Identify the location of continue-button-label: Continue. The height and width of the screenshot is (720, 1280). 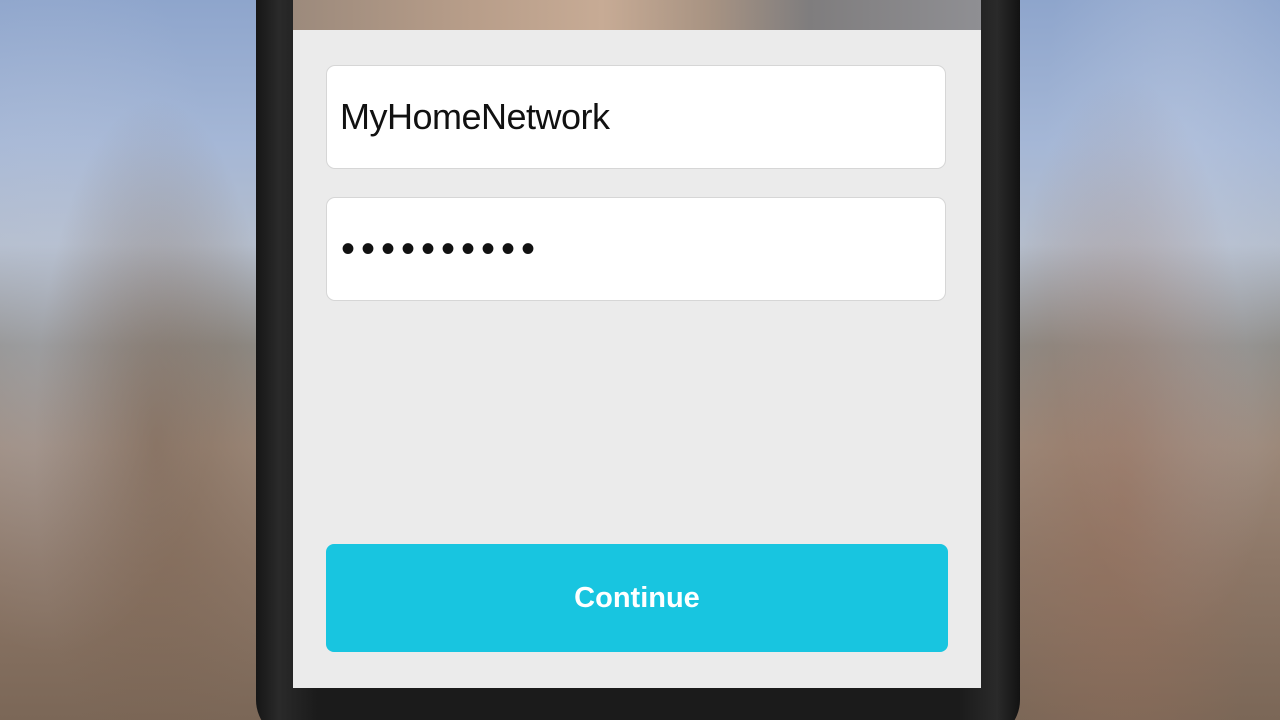
(637, 597).